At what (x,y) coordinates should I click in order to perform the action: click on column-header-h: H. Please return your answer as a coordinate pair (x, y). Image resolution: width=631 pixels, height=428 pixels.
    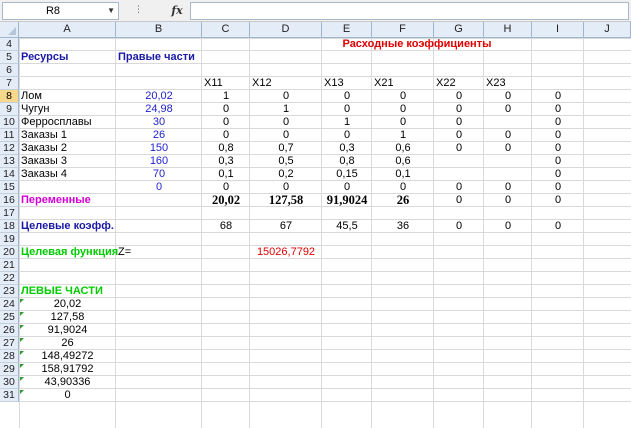
    Looking at the image, I should click on (508, 30).